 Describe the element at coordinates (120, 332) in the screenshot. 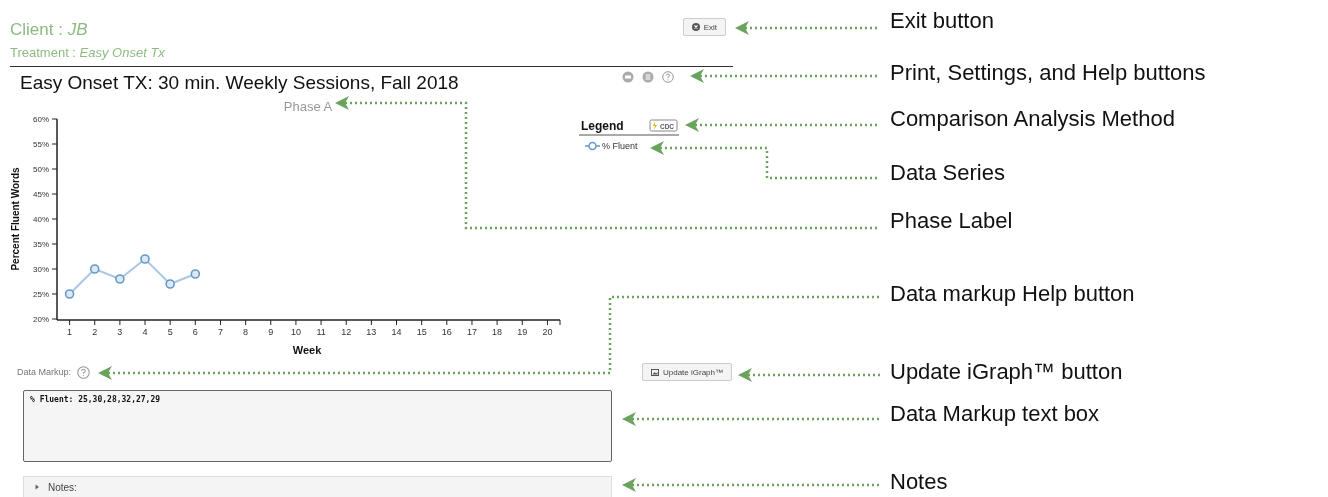

I see `x-tick-label: 3` at that location.